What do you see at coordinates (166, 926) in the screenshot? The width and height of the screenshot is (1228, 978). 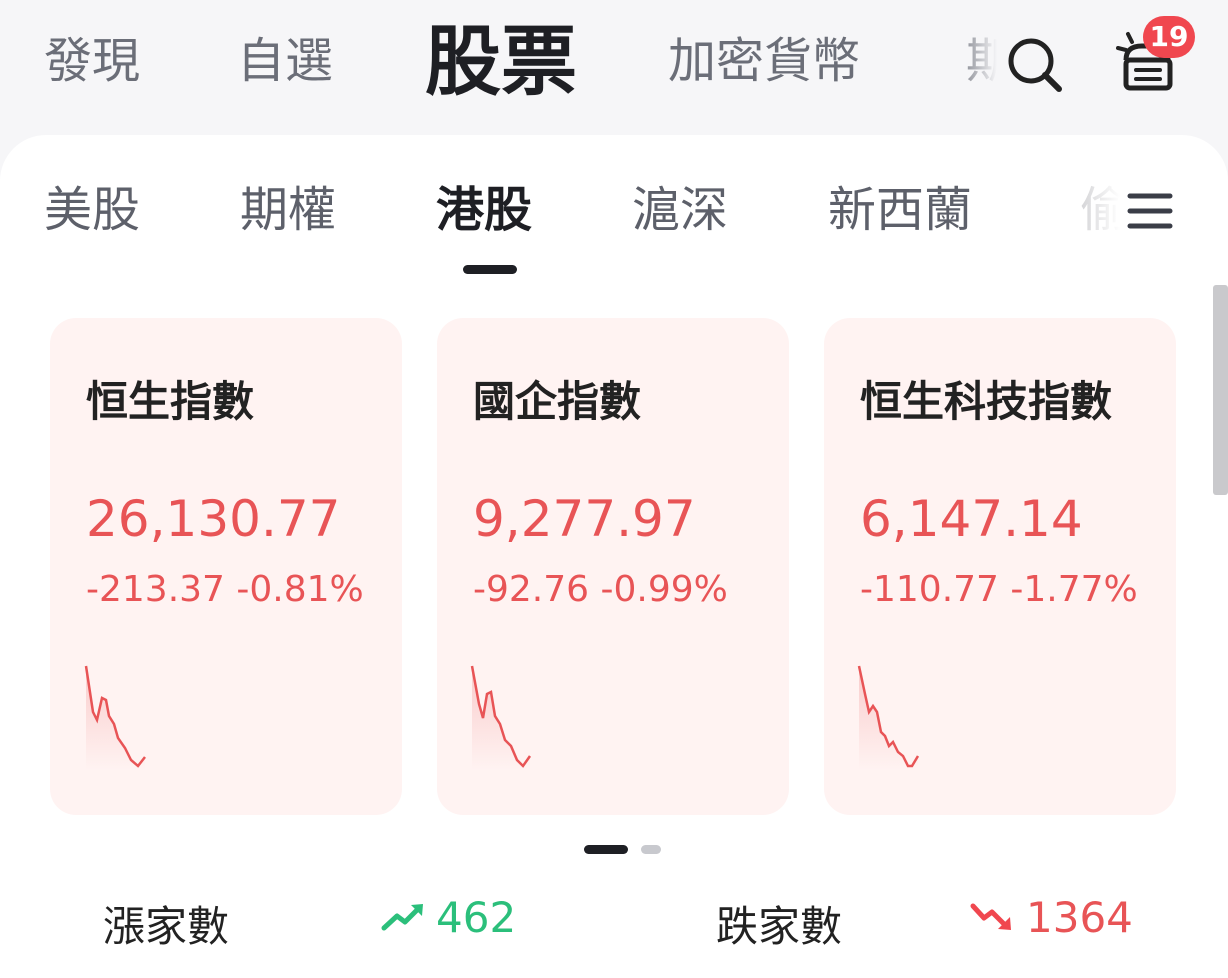 I see `advancers-label: 漲家數` at bounding box center [166, 926].